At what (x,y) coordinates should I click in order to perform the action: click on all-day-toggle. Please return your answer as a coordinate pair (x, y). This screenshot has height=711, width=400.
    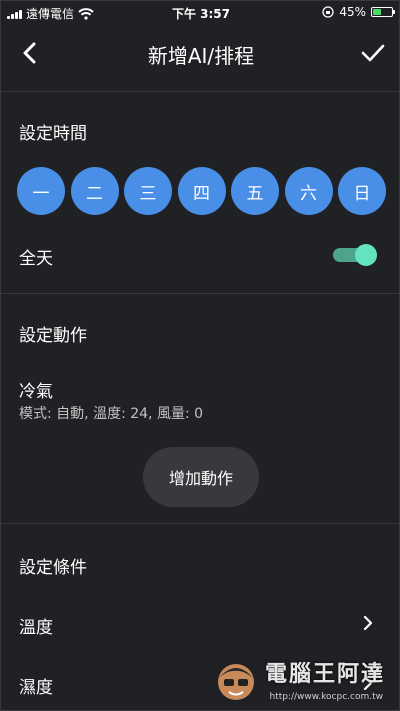
    Looking at the image, I should click on (355, 255).